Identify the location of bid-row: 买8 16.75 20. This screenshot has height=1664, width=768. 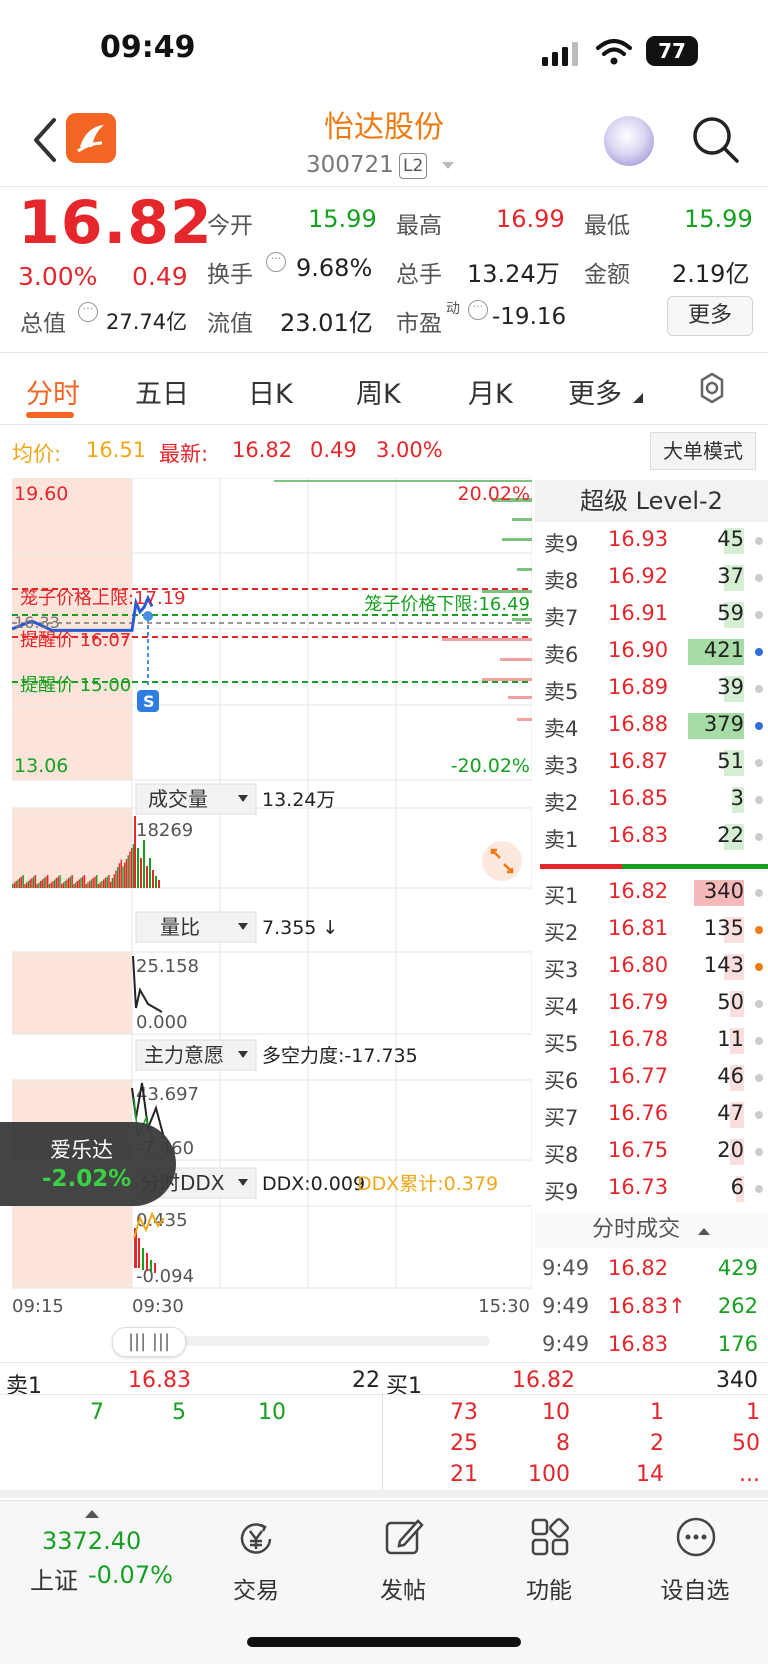
(654, 1151).